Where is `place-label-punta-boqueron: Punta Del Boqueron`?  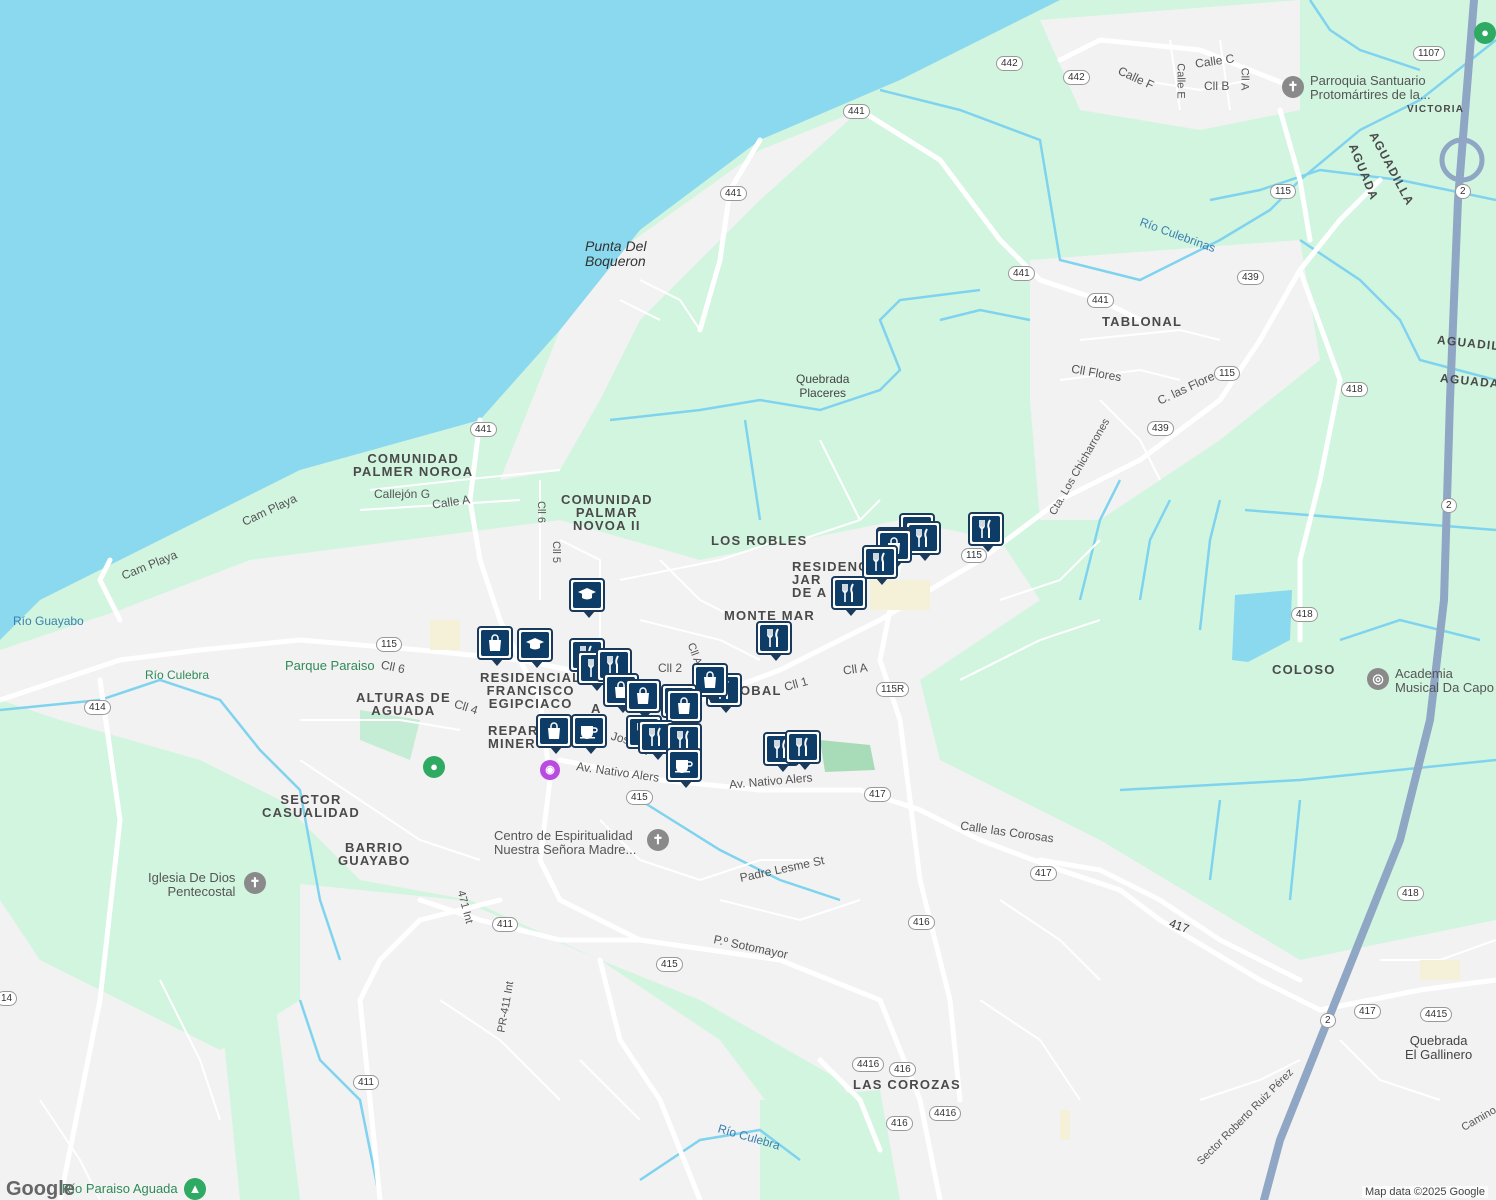
place-label-punta-boqueron: Punta Del Boqueron is located at coordinates (616, 253).